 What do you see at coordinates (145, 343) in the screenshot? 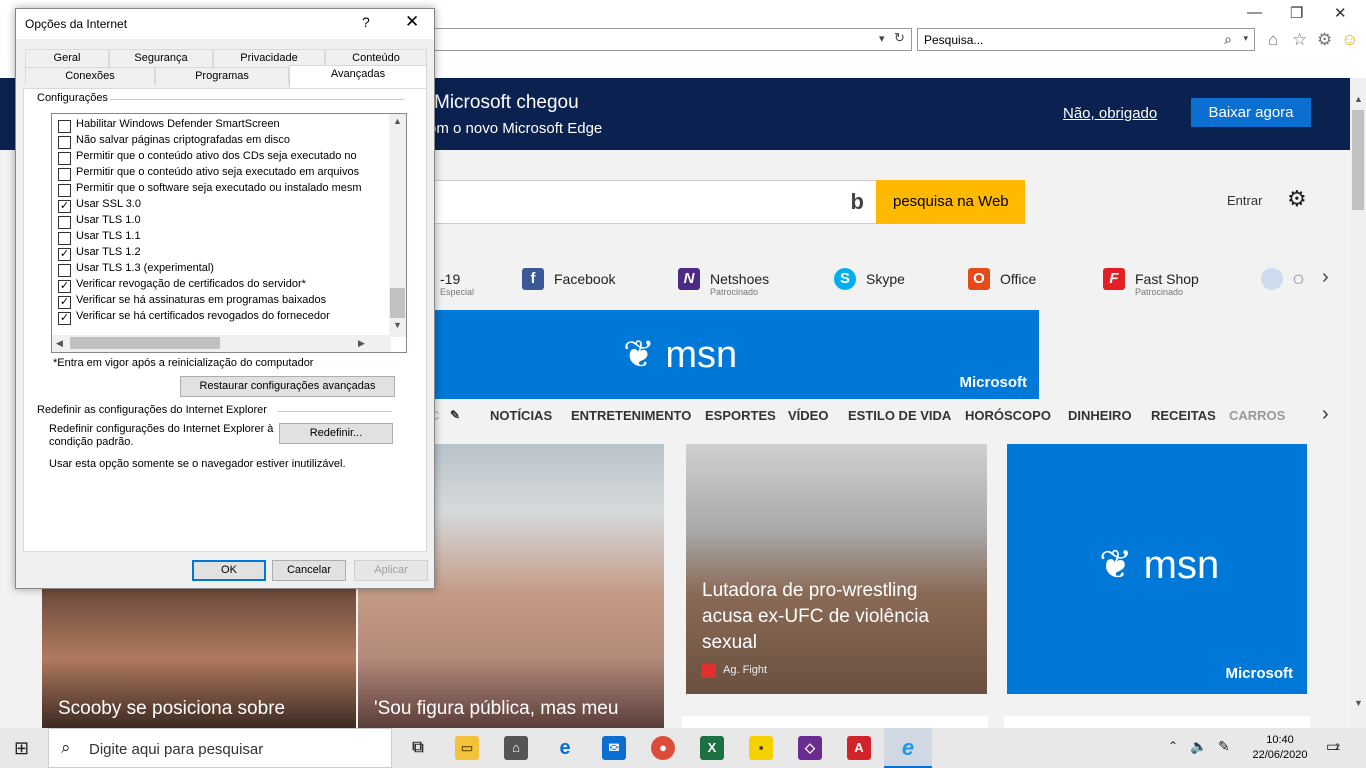
I see `list-horizontal-thumb` at bounding box center [145, 343].